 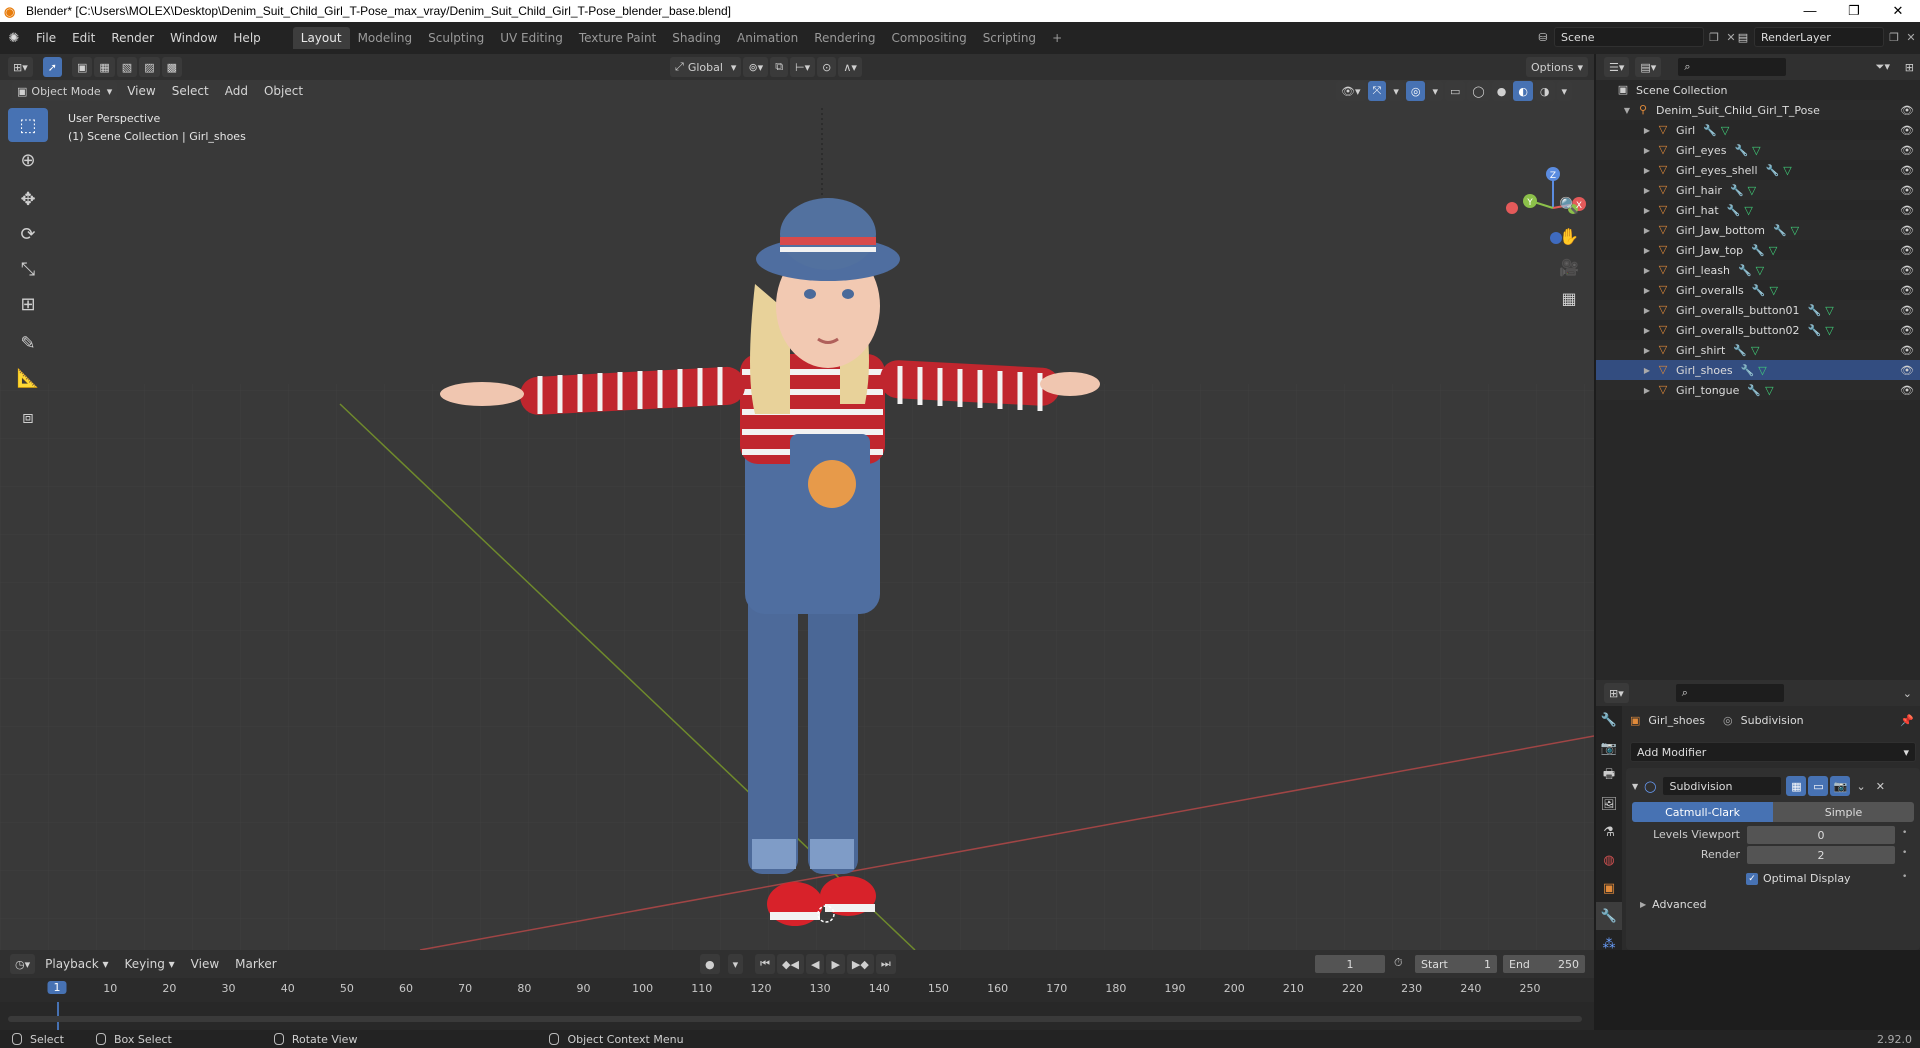 What do you see at coordinates (1648, 67) in the screenshot?
I see `display-mode-icon: ▤▾` at bounding box center [1648, 67].